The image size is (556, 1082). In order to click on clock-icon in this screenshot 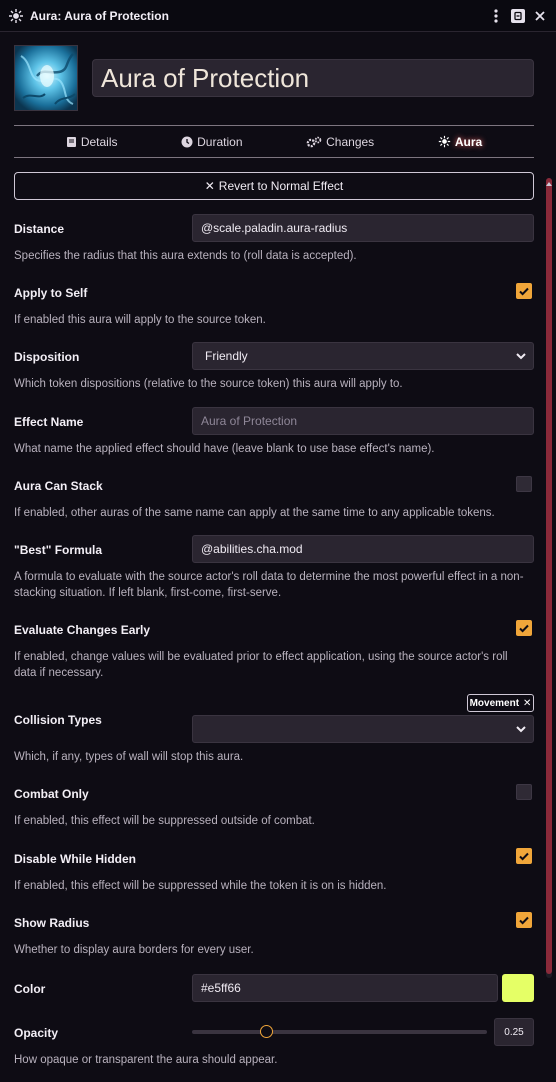, I will do `click(187, 141)`.